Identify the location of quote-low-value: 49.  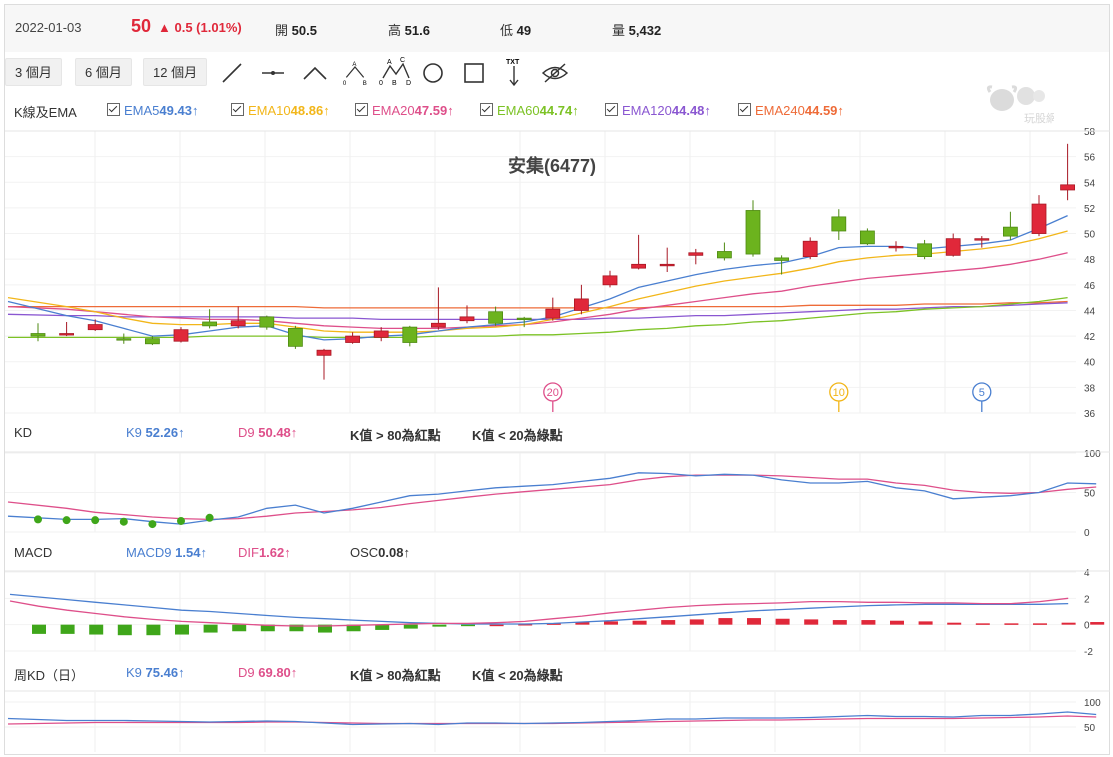
(524, 30).